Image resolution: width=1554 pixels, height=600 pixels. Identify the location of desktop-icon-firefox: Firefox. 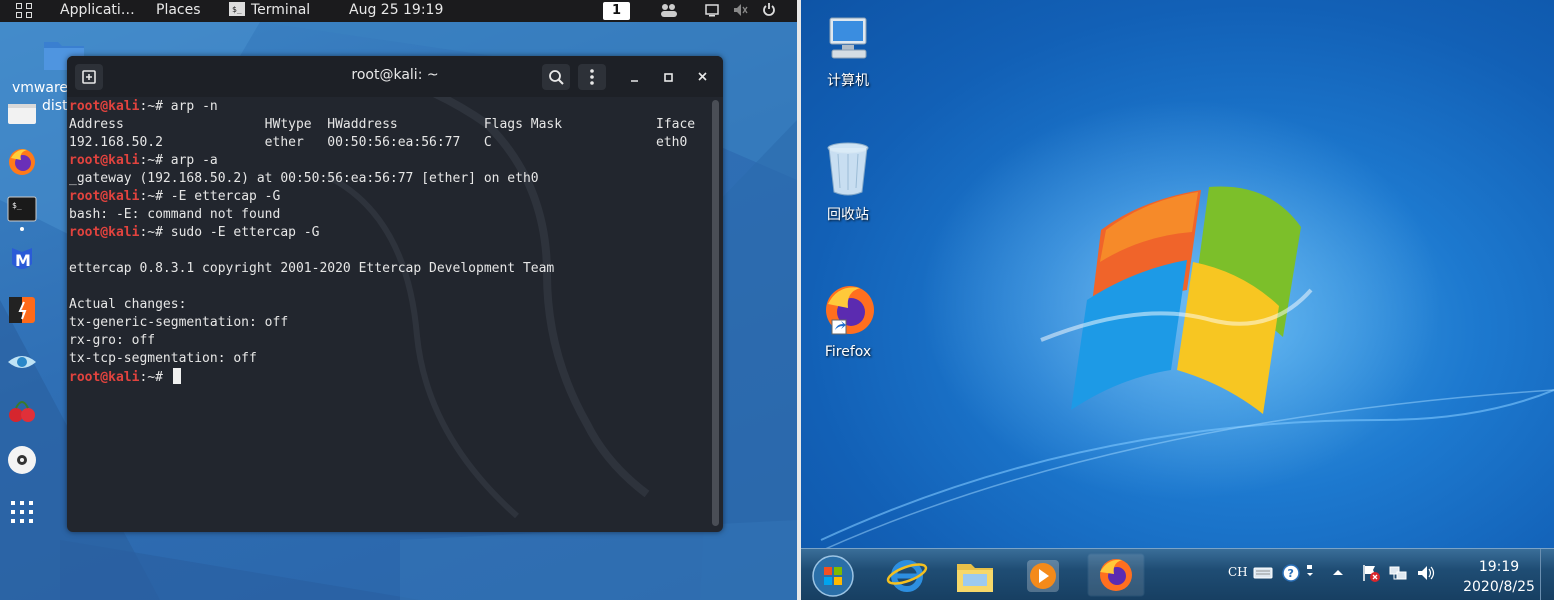
(848, 321).